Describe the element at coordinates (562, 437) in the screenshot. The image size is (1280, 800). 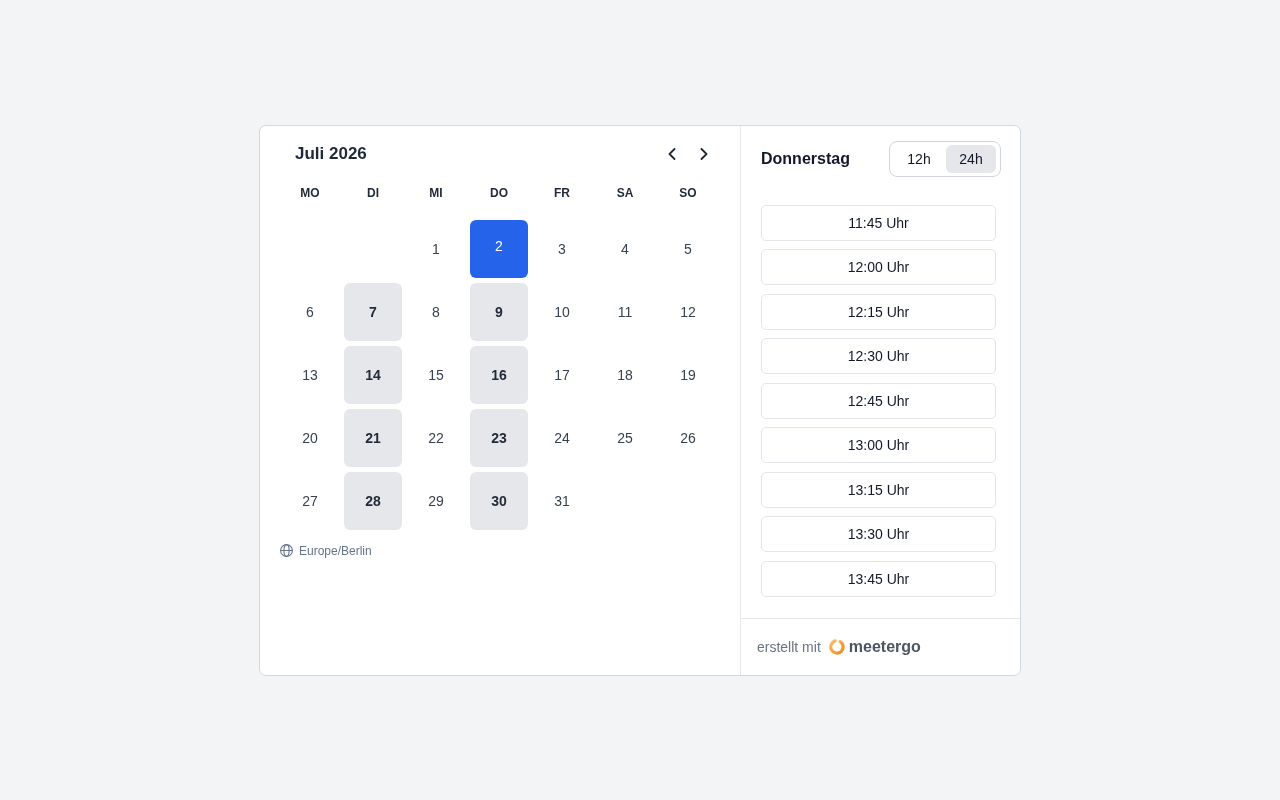
I see `calendar-day: 24` at that location.